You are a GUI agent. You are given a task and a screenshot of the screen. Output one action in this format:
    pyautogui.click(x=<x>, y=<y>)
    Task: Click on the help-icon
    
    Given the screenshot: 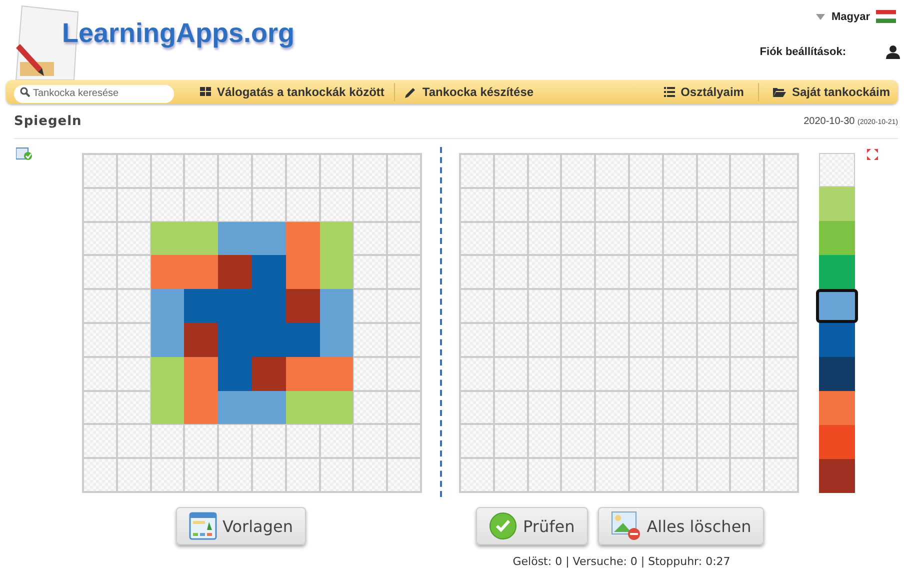 What is the action you would take?
    pyautogui.click(x=24, y=154)
    